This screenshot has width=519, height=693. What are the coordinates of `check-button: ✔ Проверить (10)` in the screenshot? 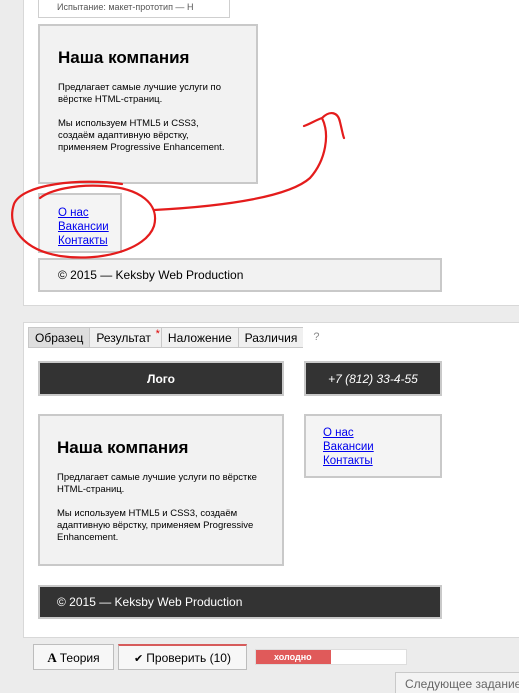 It's located at (182, 657).